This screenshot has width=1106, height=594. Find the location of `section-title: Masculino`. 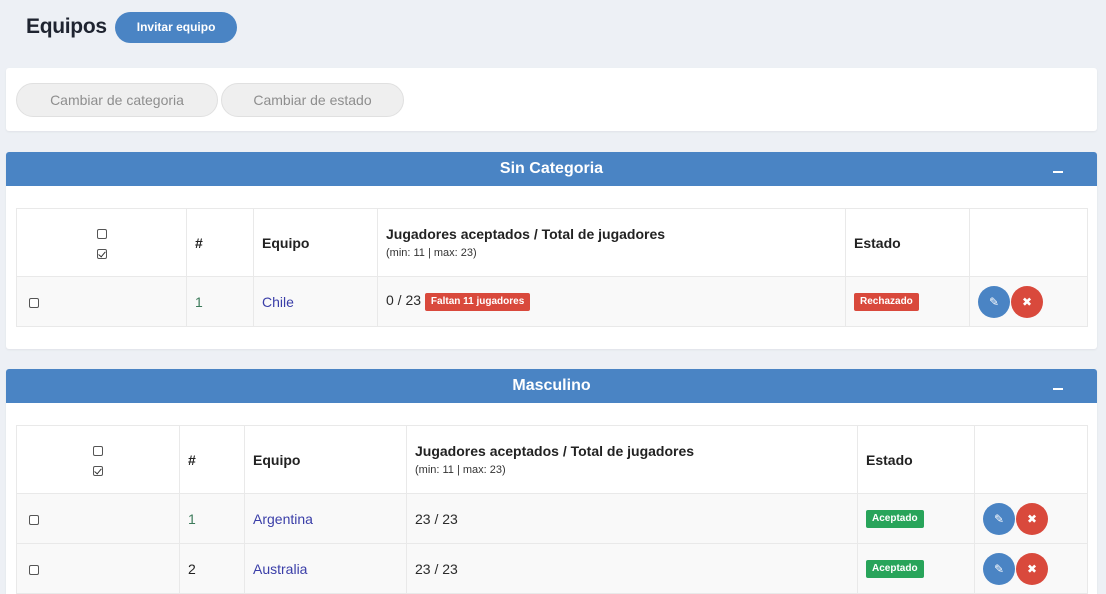

section-title: Masculino is located at coordinates (551, 385).